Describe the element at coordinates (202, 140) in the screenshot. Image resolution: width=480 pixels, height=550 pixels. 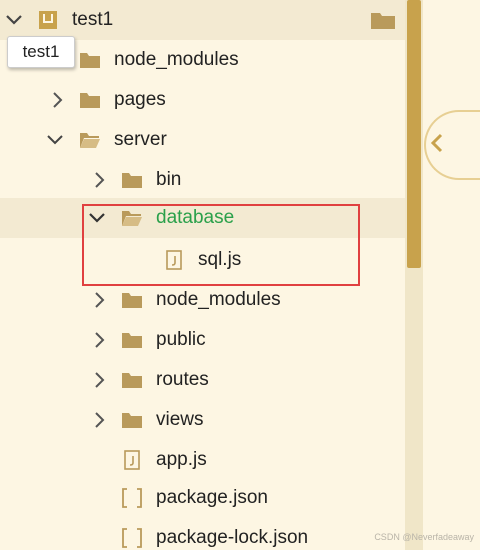
I see `tree-item-server: server` at that location.